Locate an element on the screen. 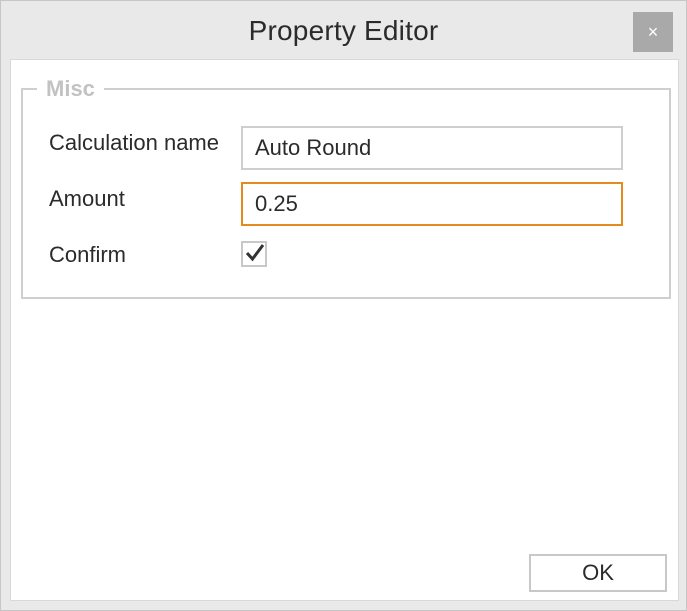 This screenshot has width=687, height=611. window-title: Property Editor is located at coordinates (343, 30).